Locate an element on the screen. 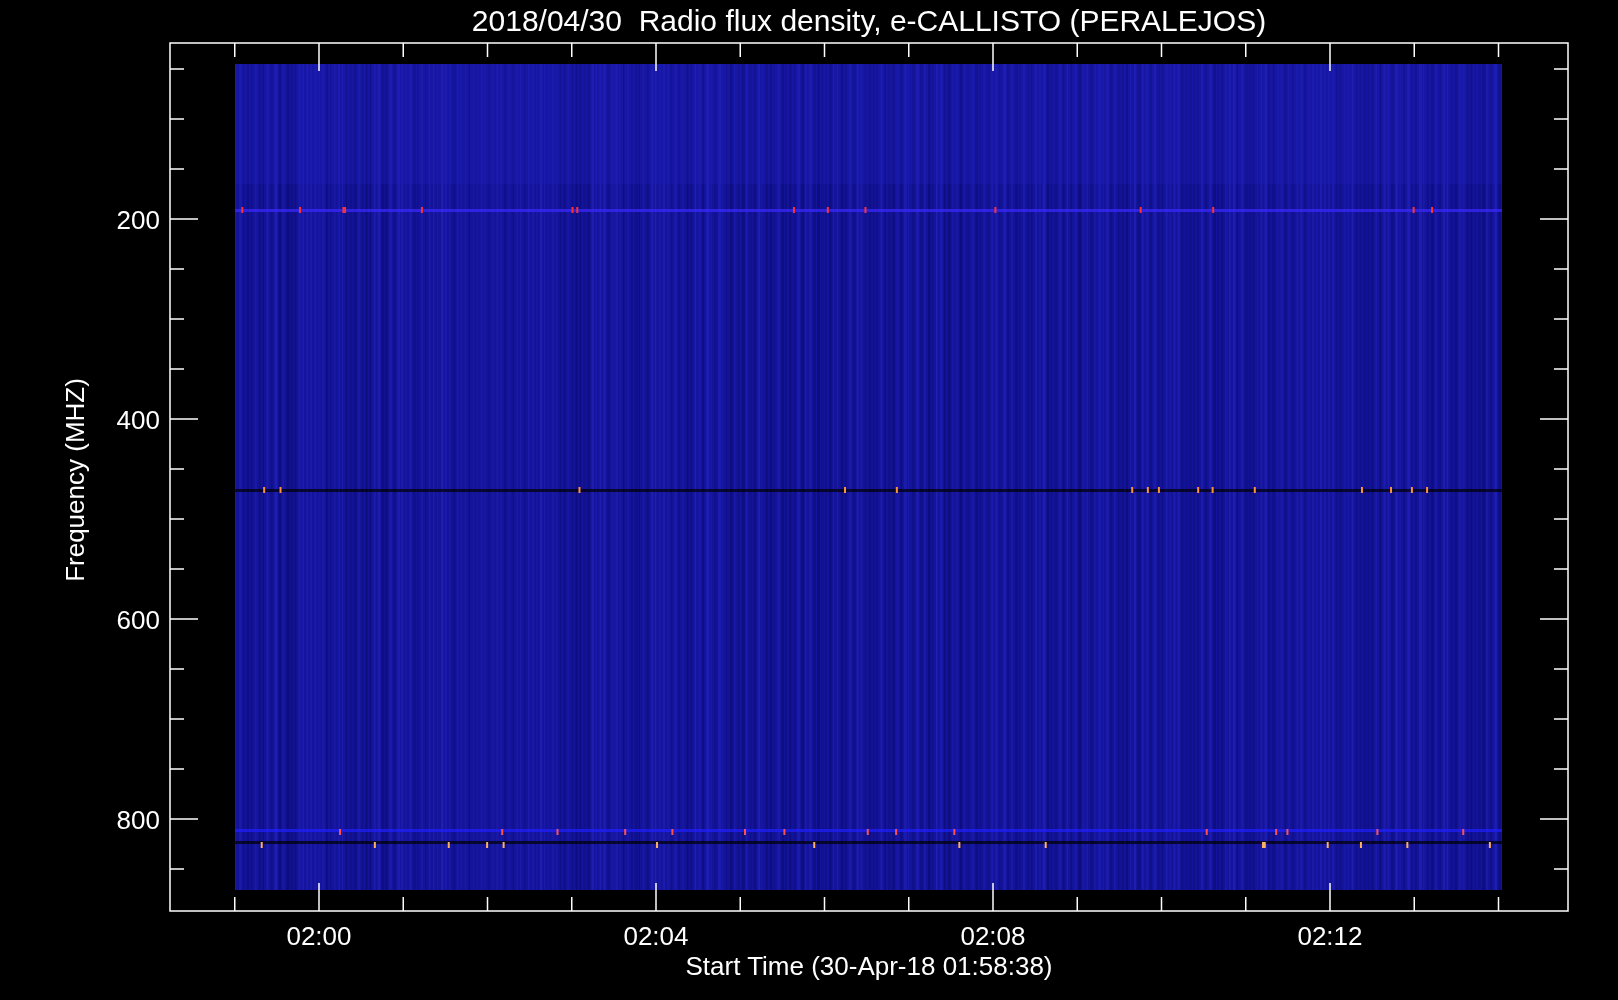  y-tick-label: 400 is located at coordinates (138, 420).